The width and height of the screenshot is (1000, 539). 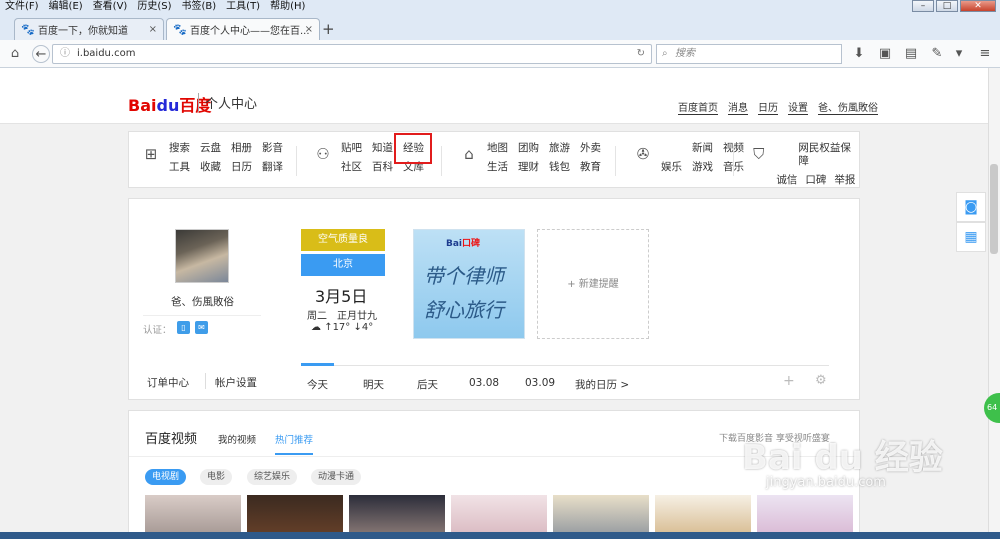 What do you see at coordinates (559, 148) in the screenshot?
I see `service-travel: 旅游` at bounding box center [559, 148].